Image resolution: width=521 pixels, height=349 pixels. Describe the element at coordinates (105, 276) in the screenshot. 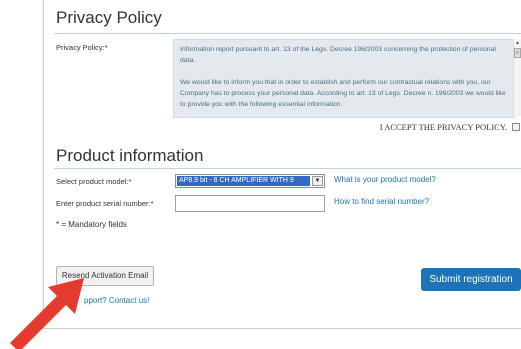

I see `resend-activation-email-button: Resend Activation Email` at that location.